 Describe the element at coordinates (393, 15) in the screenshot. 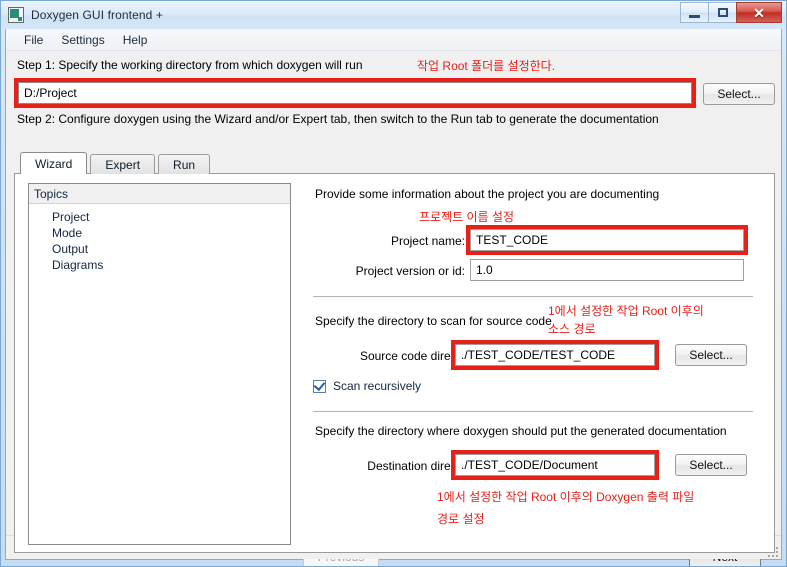

I see `title-bar: Doxygen GUI frontend + ✕` at that location.